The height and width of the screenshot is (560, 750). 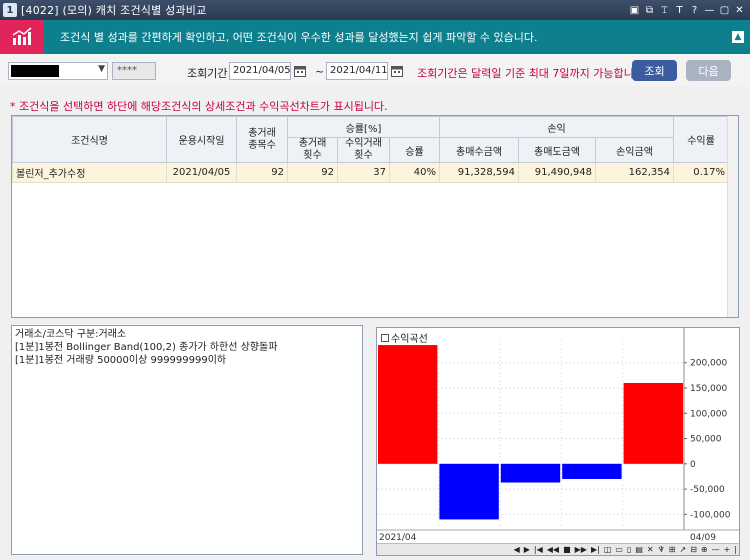 What do you see at coordinates (567, 549) in the screenshot?
I see `chart-tool-icon: ■` at bounding box center [567, 549].